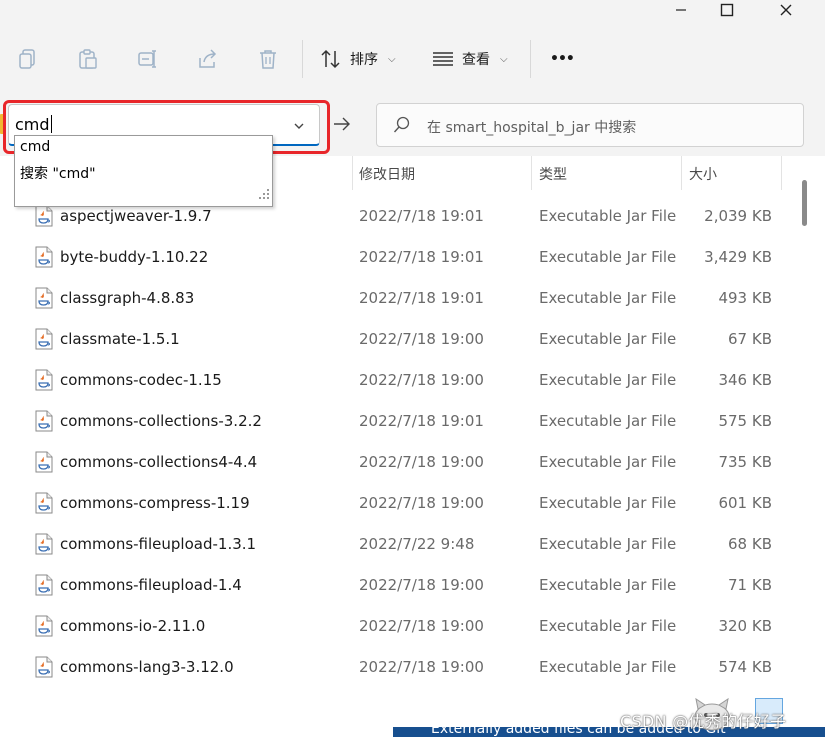  I want to click on chevron-down-icon: ⌵, so click(392, 59).